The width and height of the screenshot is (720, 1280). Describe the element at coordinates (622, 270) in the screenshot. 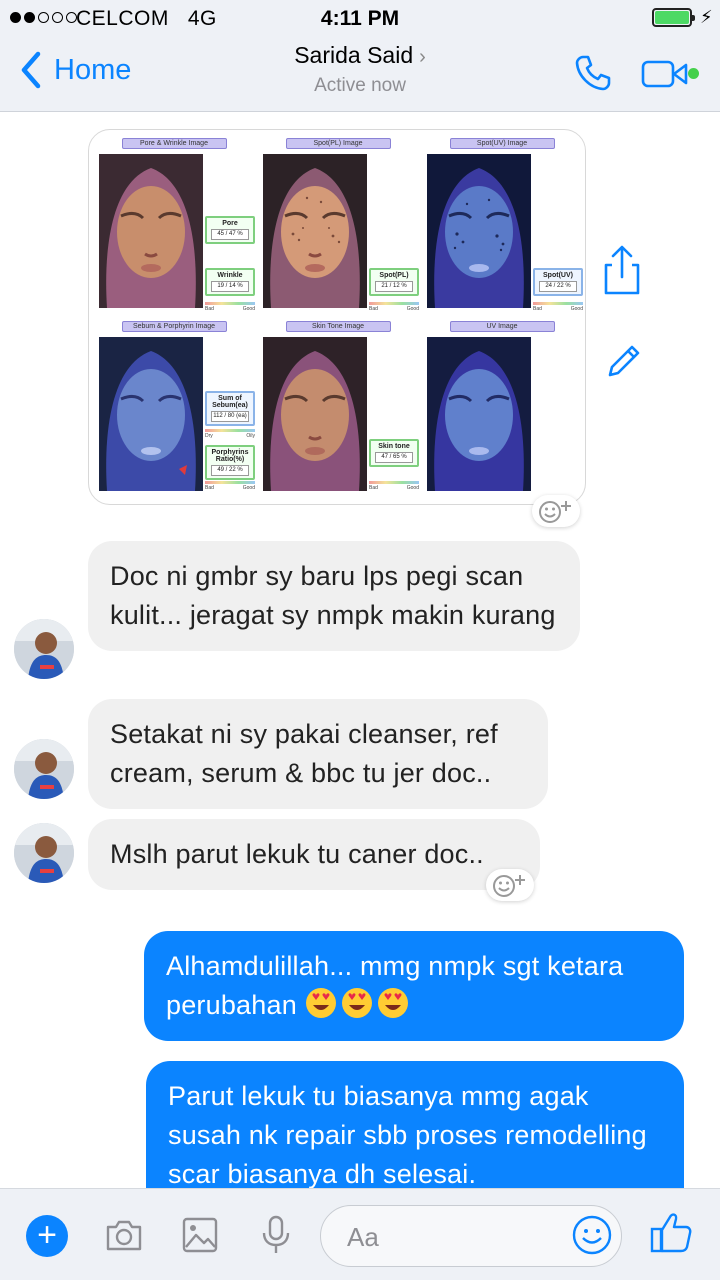

I see `share-icon` at that location.